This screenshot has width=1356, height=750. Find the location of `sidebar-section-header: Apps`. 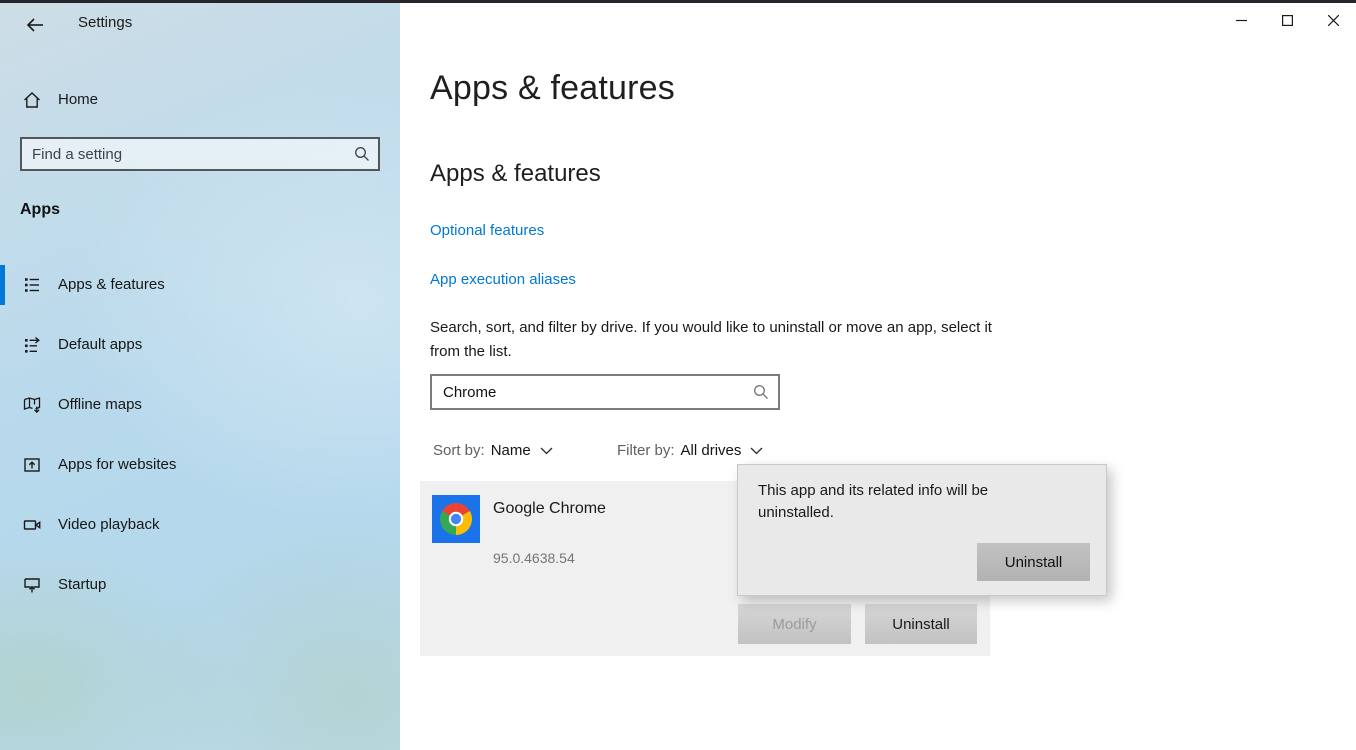

sidebar-section-header: Apps is located at coordinates (40, 209).